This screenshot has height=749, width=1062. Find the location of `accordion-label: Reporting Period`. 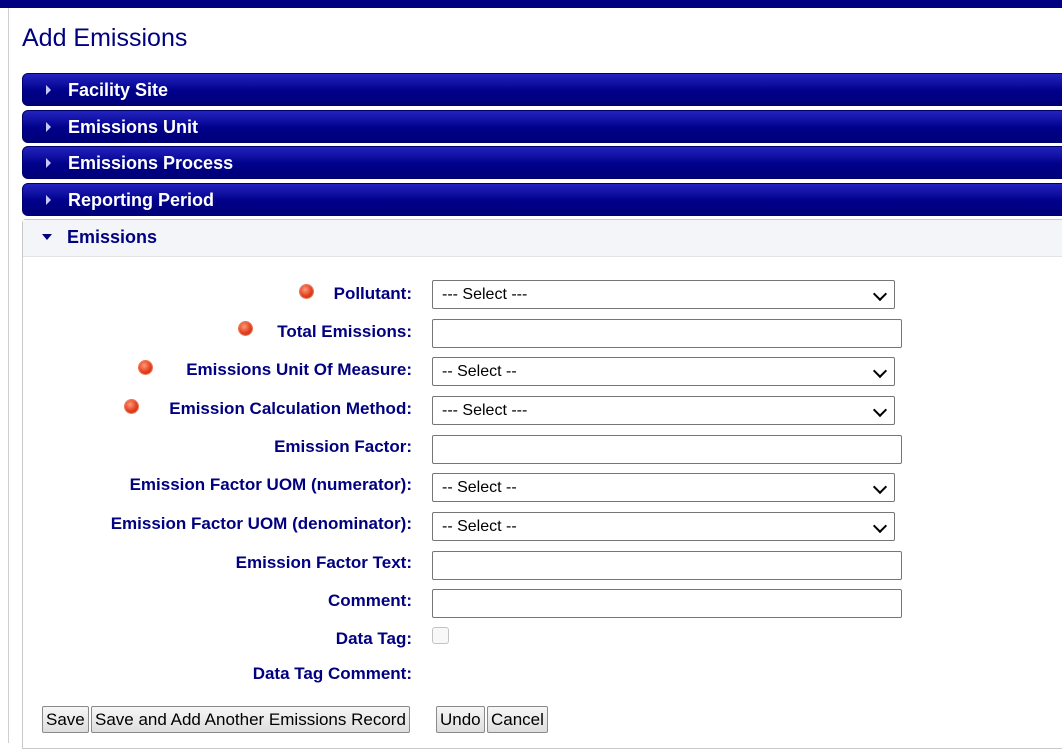

accordion-label: Reporting Period is located at coordinates (141, 200).